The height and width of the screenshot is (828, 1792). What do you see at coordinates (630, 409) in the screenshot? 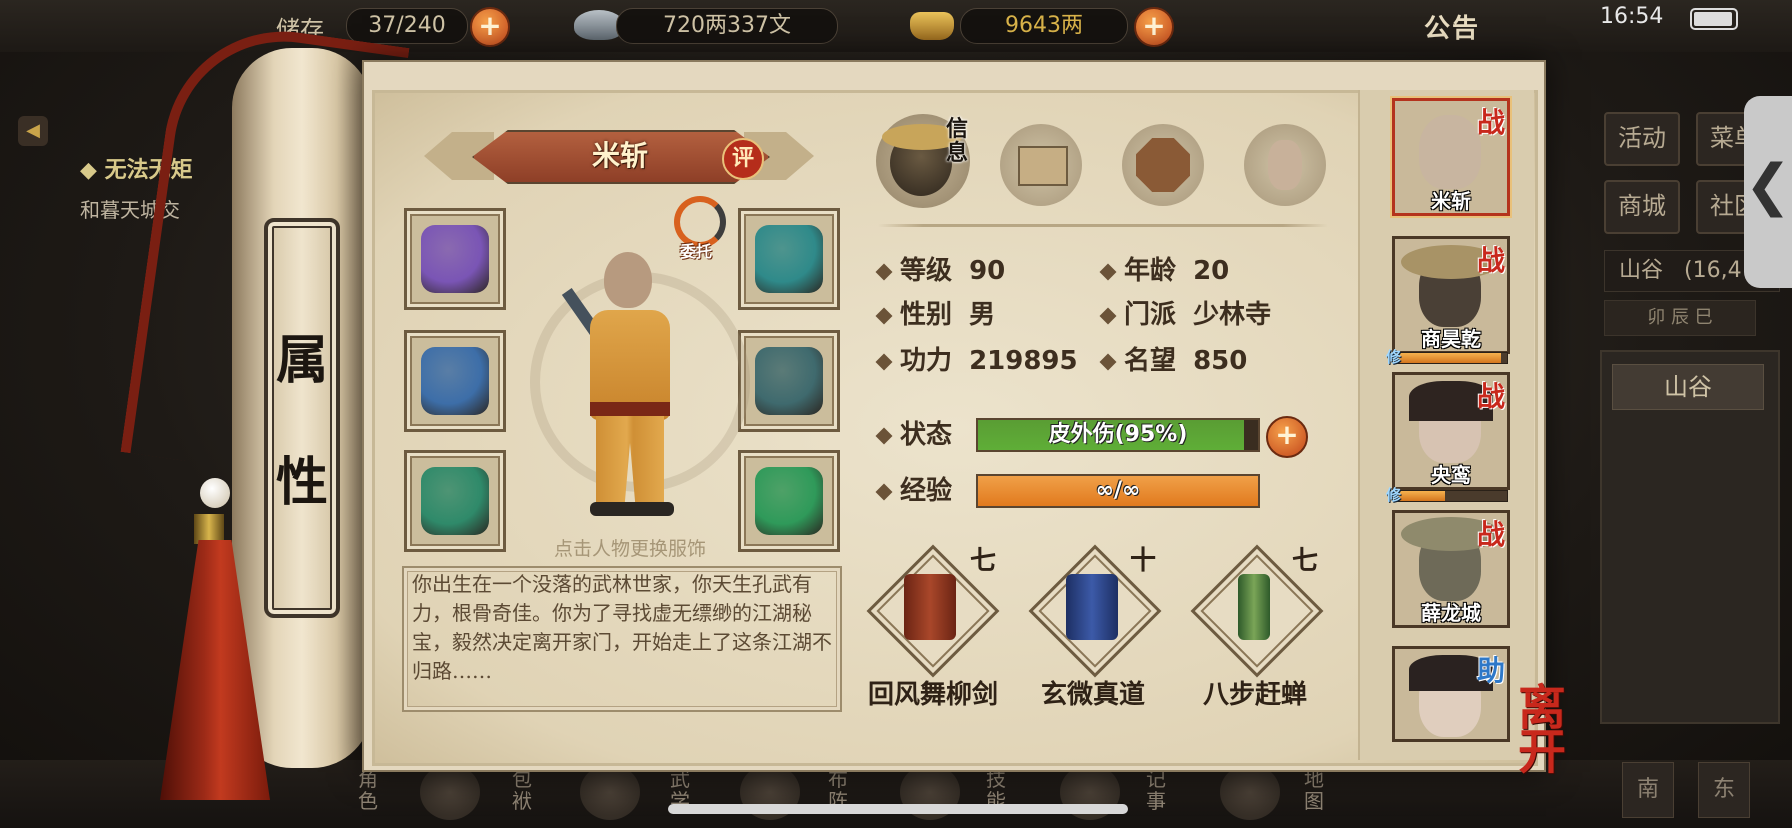
I see `figure-belt` at bounding box center [630, 409].